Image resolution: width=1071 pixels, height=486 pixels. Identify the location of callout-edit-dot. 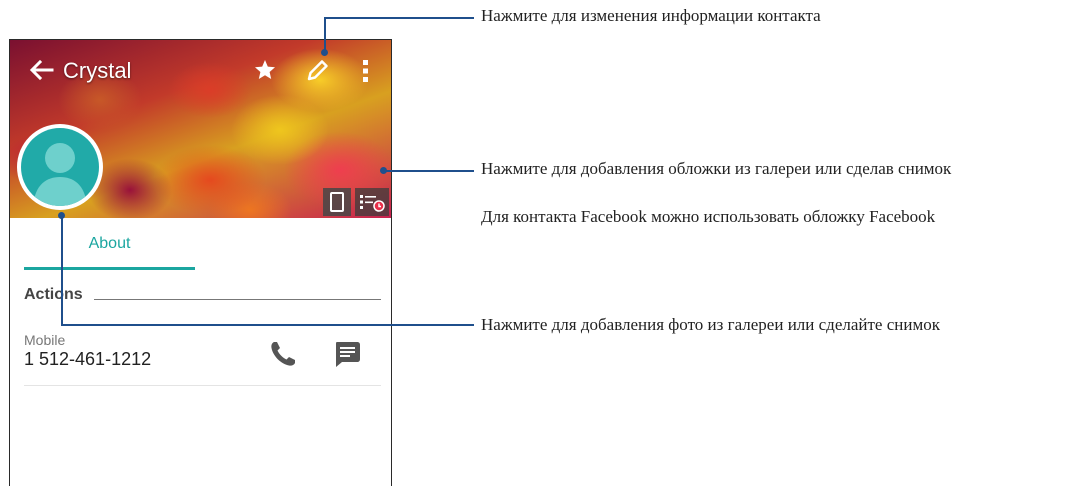
(324, 52).